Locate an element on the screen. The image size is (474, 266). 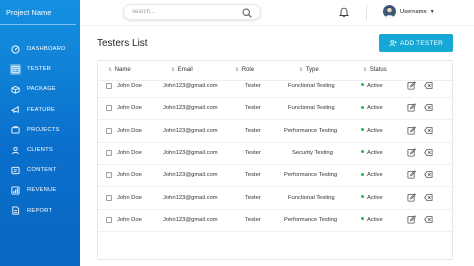
column-header-email: ⇅ Email is located at coordinates (182, 70).